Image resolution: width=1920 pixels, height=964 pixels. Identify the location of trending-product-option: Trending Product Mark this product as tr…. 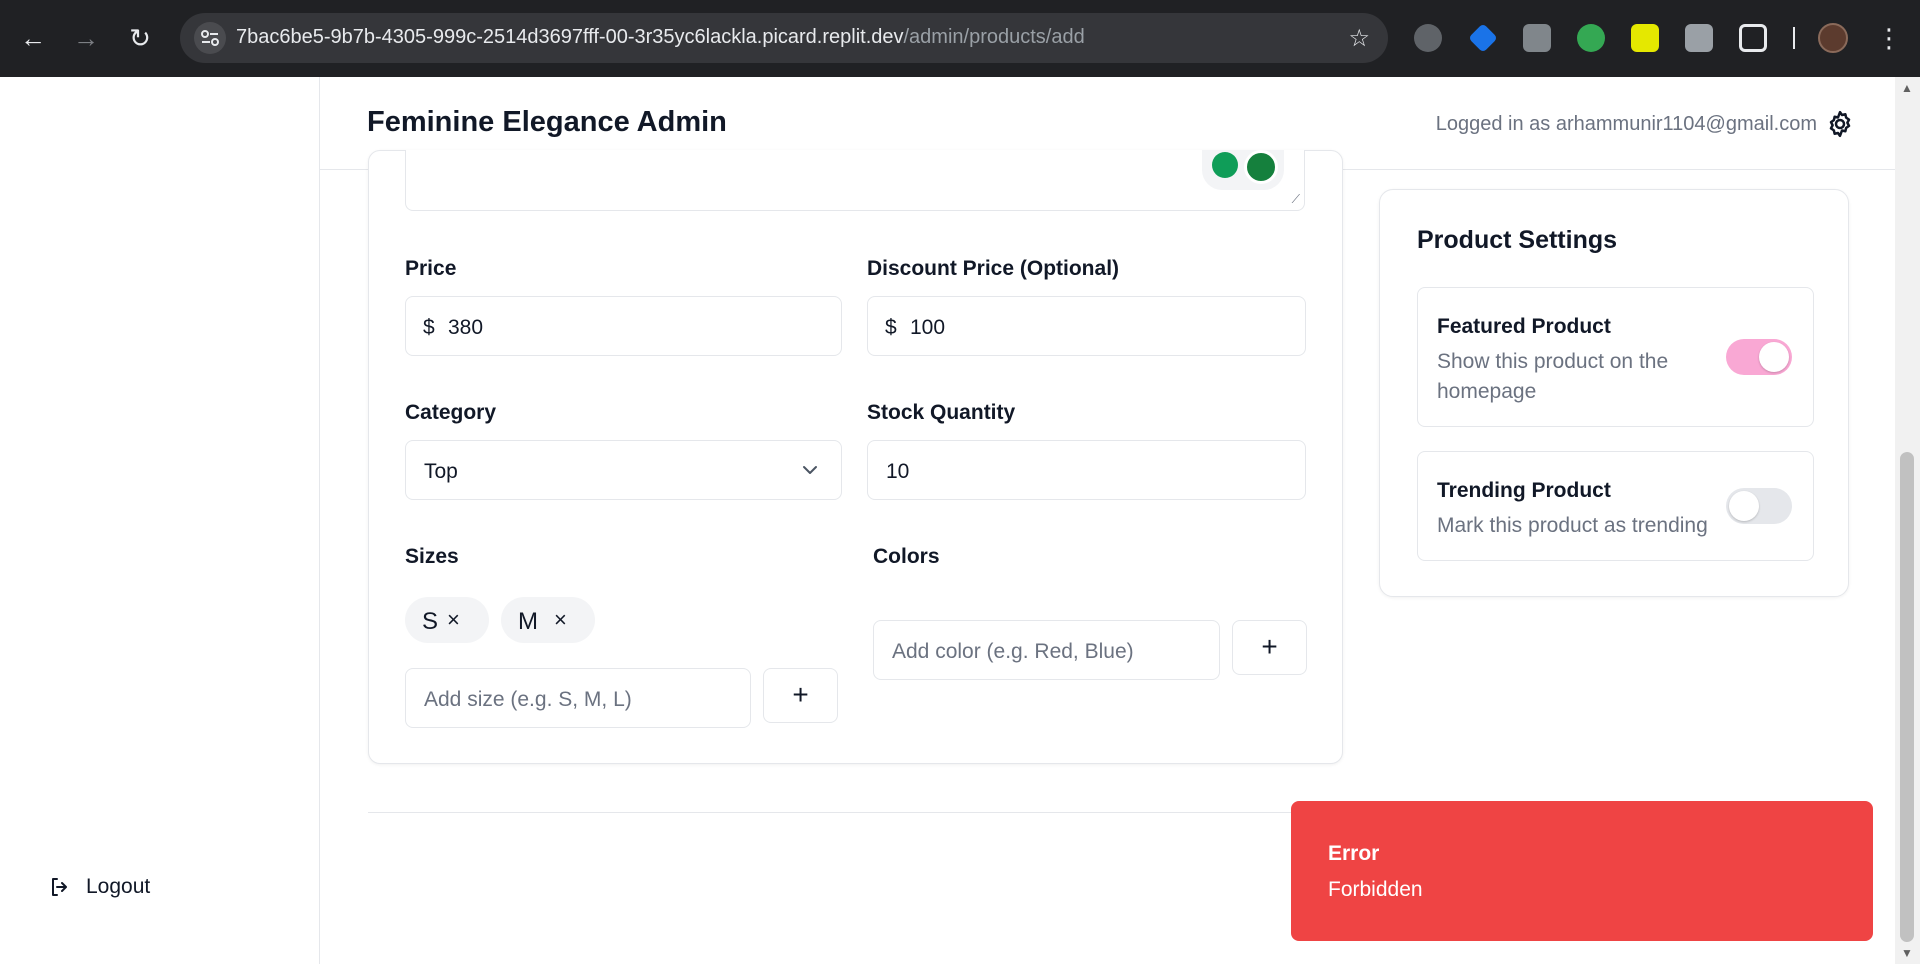
(1615, 506).